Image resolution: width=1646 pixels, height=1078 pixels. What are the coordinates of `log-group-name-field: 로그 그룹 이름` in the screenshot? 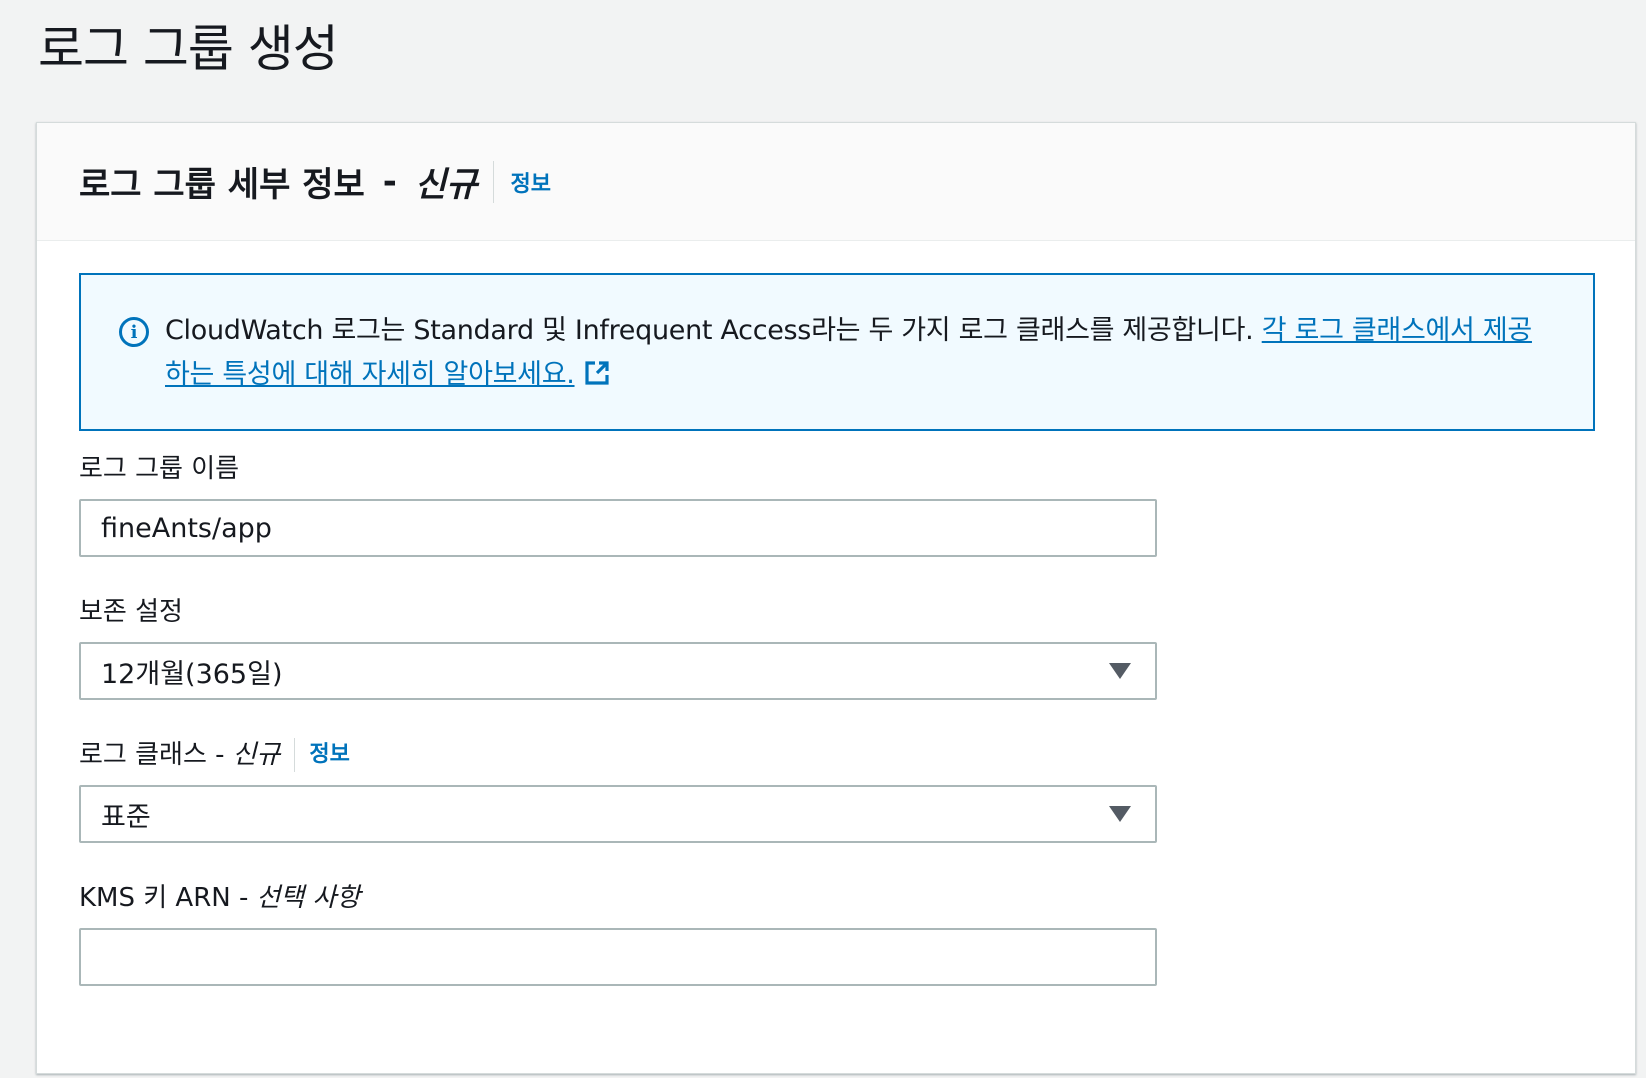 It's located at (618, 504).